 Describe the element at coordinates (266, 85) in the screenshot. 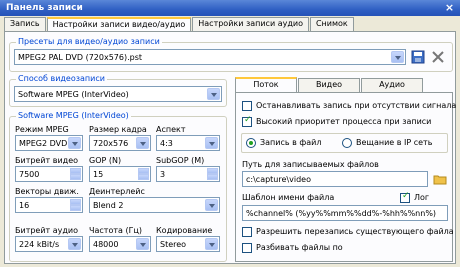

I see `tab-stream: Поток` at that location.